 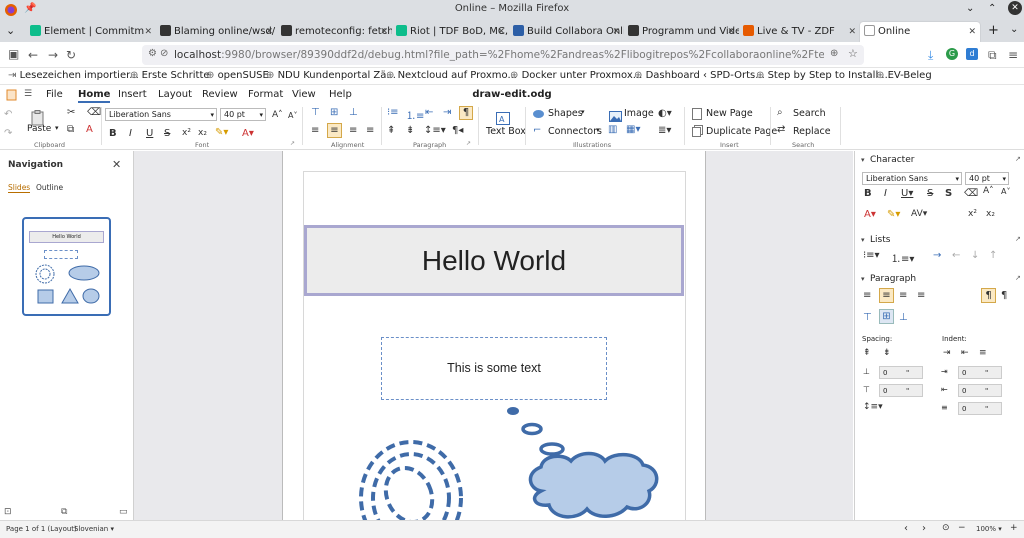 I want to click on duplicate-page-icon, so click(x=697, y=131).